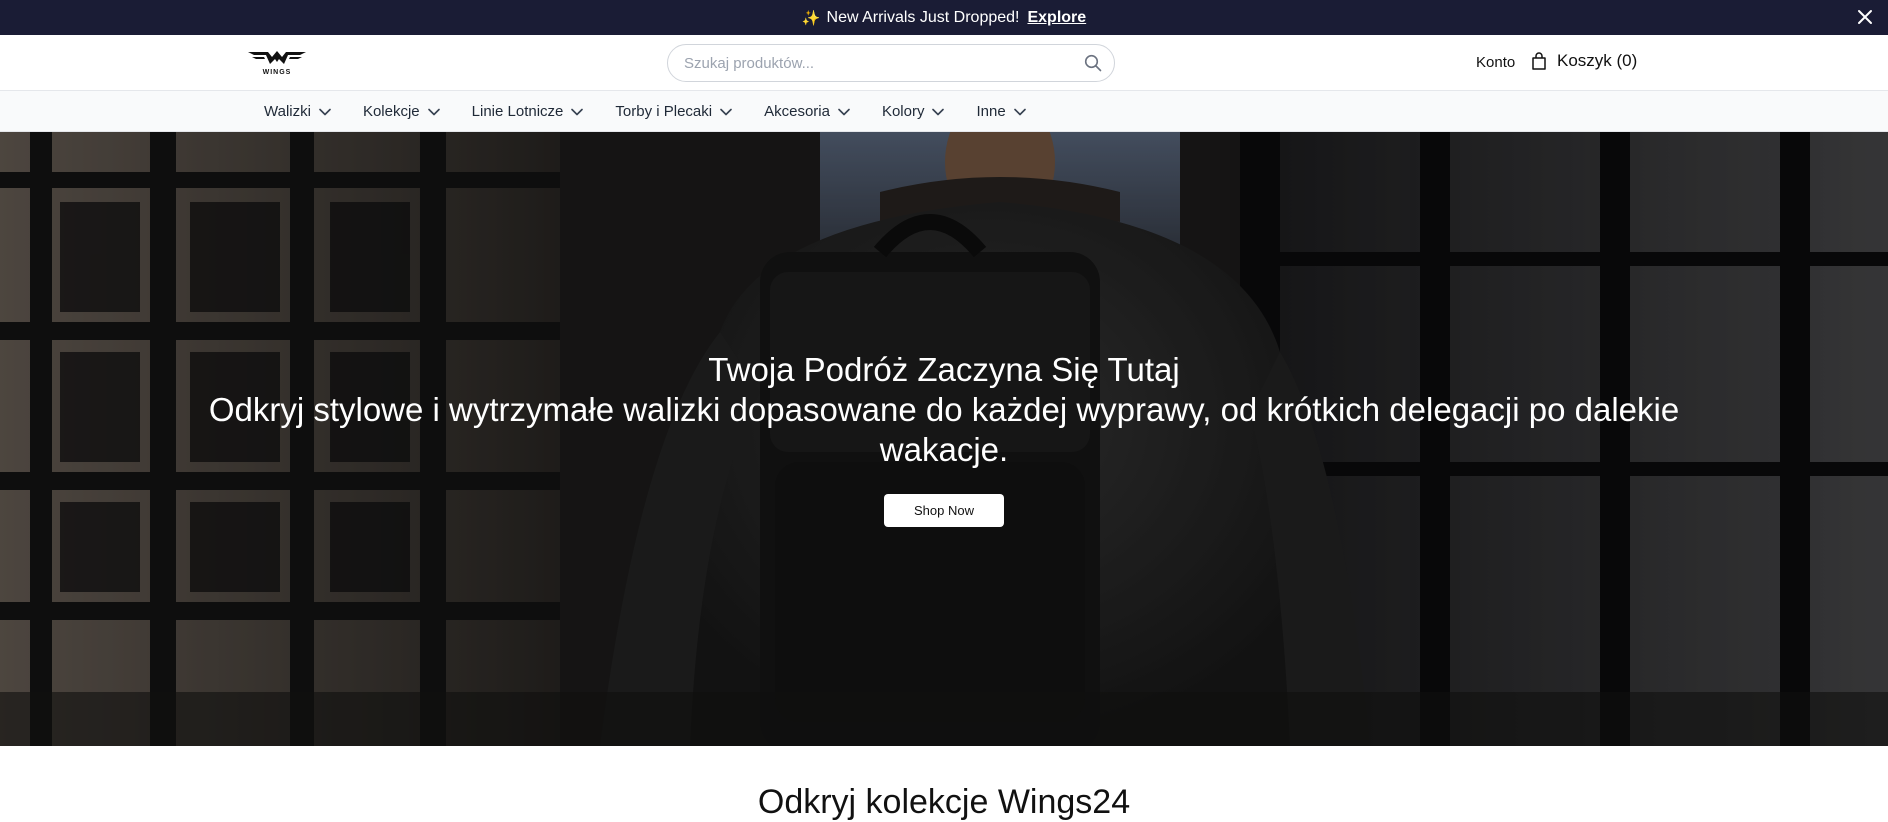  Describe the element at coordinates (944, 510) in the screenshot. I see `shop-now-button: Shop Now` at that location.